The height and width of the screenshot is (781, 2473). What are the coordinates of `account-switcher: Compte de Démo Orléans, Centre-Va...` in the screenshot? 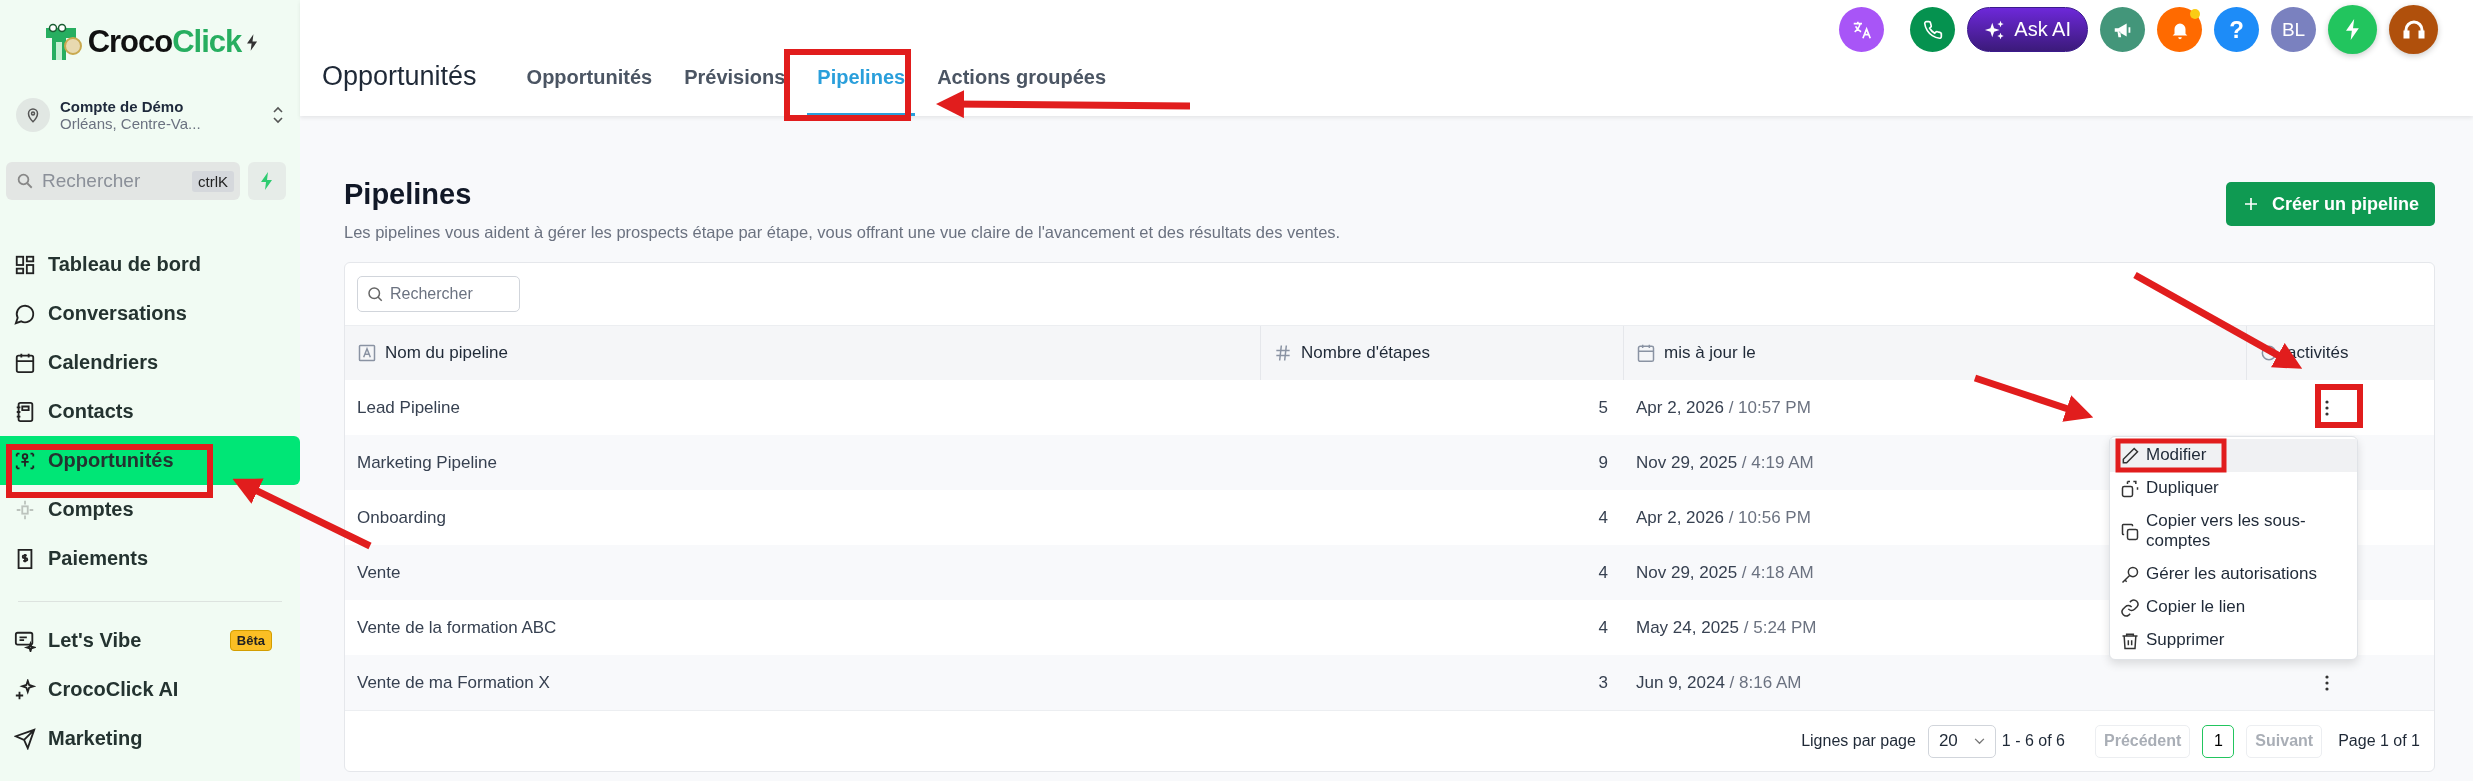 It's located at (150, 115).